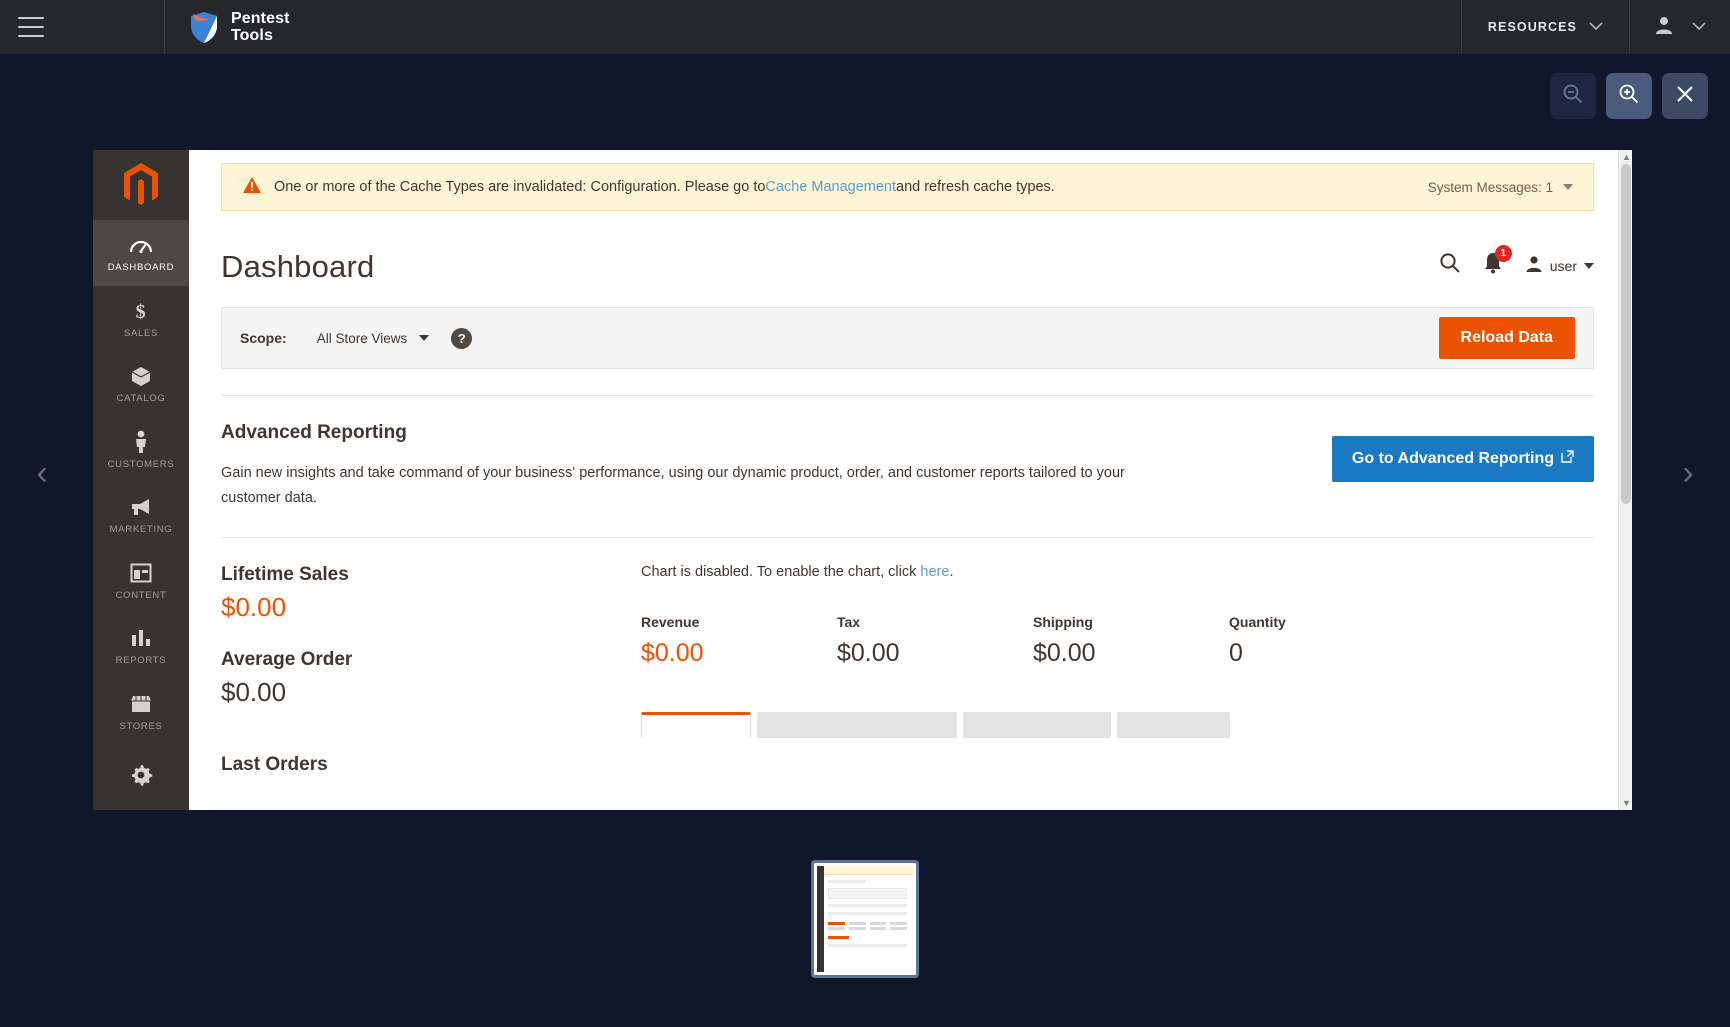  Describe the element at coordinates (462, 338) in the screenshot. I see `help-icon: ?` at that location.